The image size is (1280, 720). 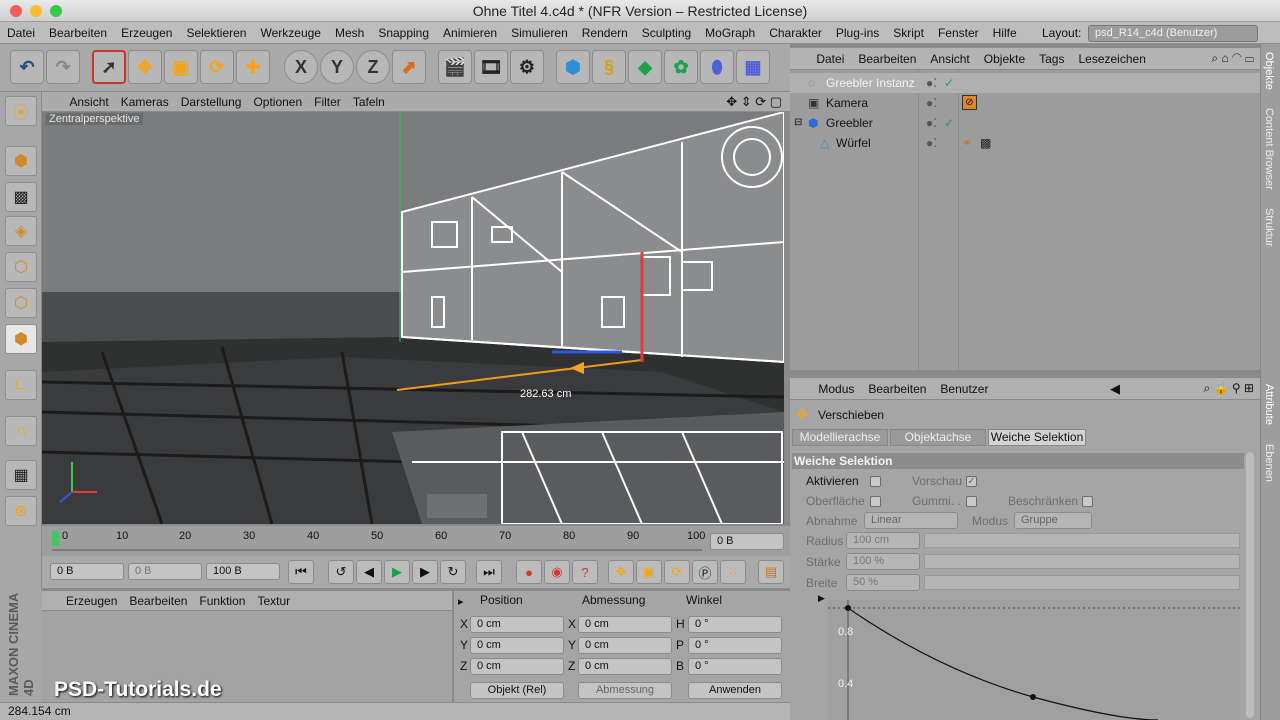 What do you see at coordinates (573, 67) in the screenshot?
I see `cube-object-icon: ⬢` at bounding box center [573, 67].